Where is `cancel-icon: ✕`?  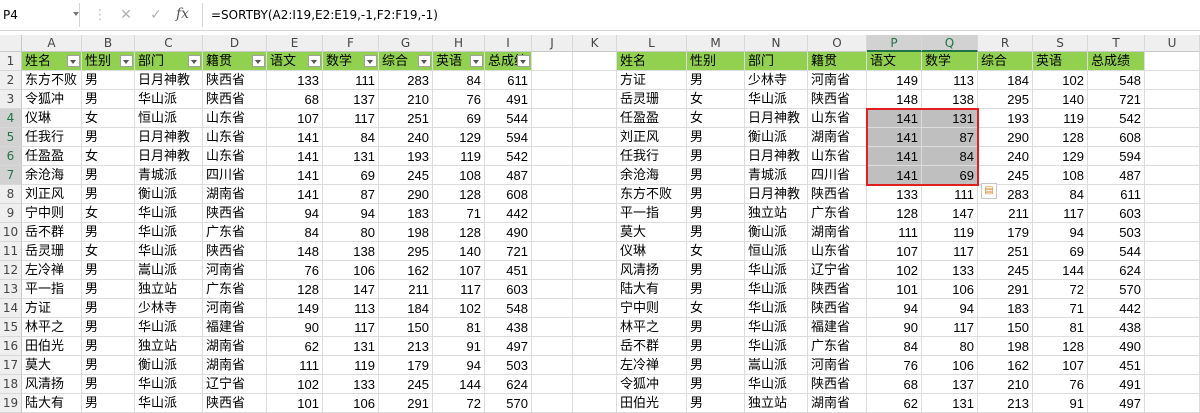
cancel-icon: ✕ is located at coordinates (126, 15).